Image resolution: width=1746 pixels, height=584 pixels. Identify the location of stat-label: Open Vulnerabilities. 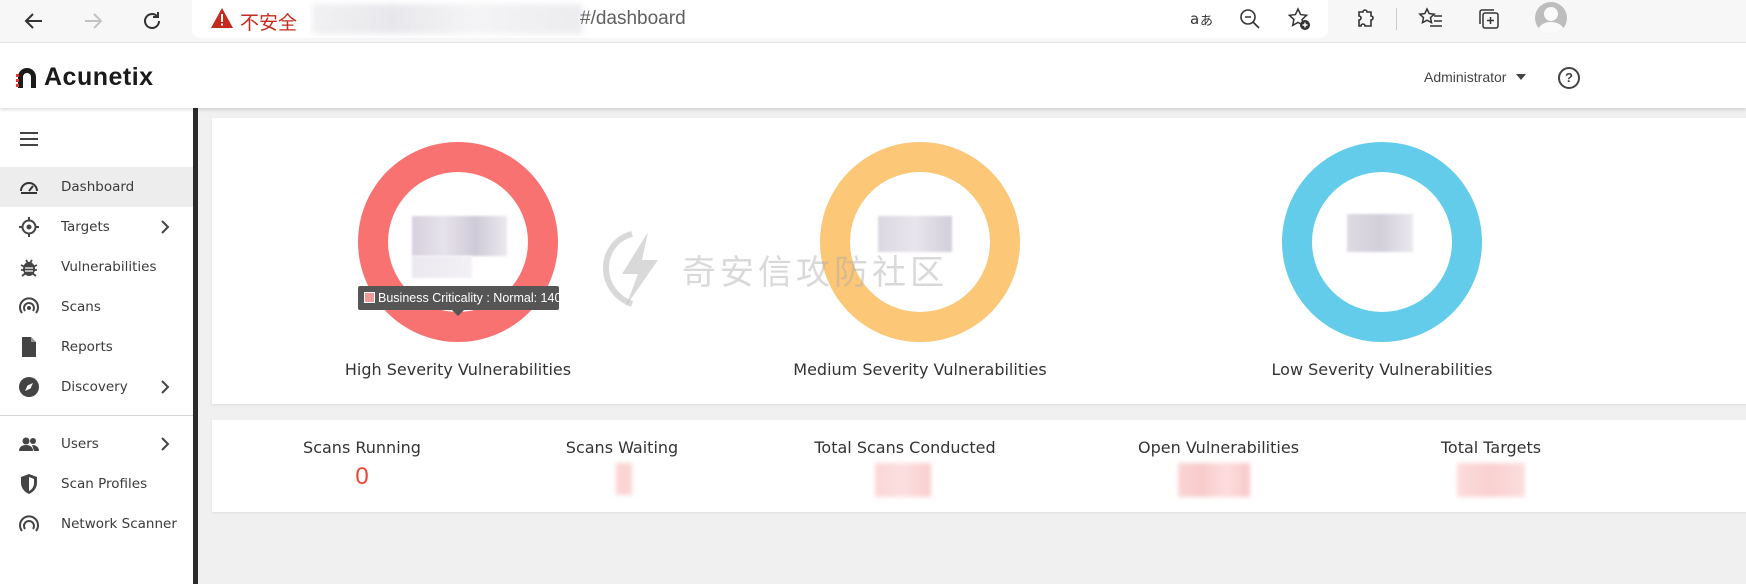
(1219, 447).